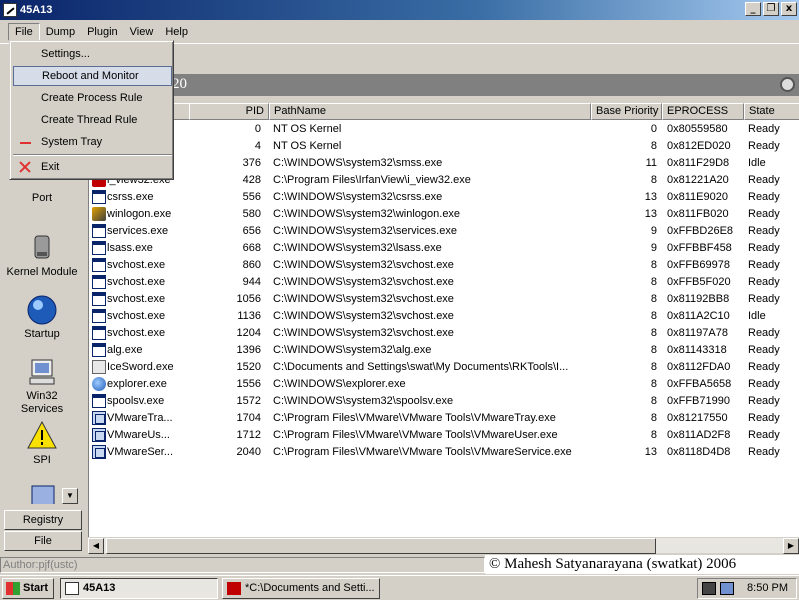  What do you see at coordinates (42, 372) in the screenshot?
I see `win32-services-icon` at bounding box center [42, 372].